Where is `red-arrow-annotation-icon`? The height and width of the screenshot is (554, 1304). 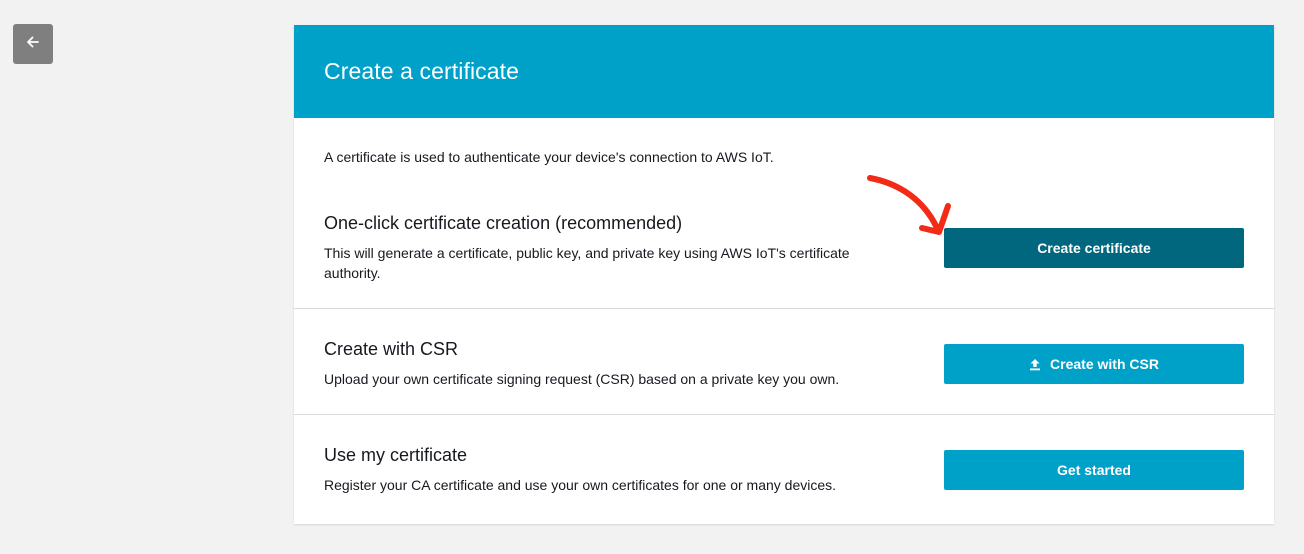
red-arrow-annotation-icon is located at coordinates (909, 205).